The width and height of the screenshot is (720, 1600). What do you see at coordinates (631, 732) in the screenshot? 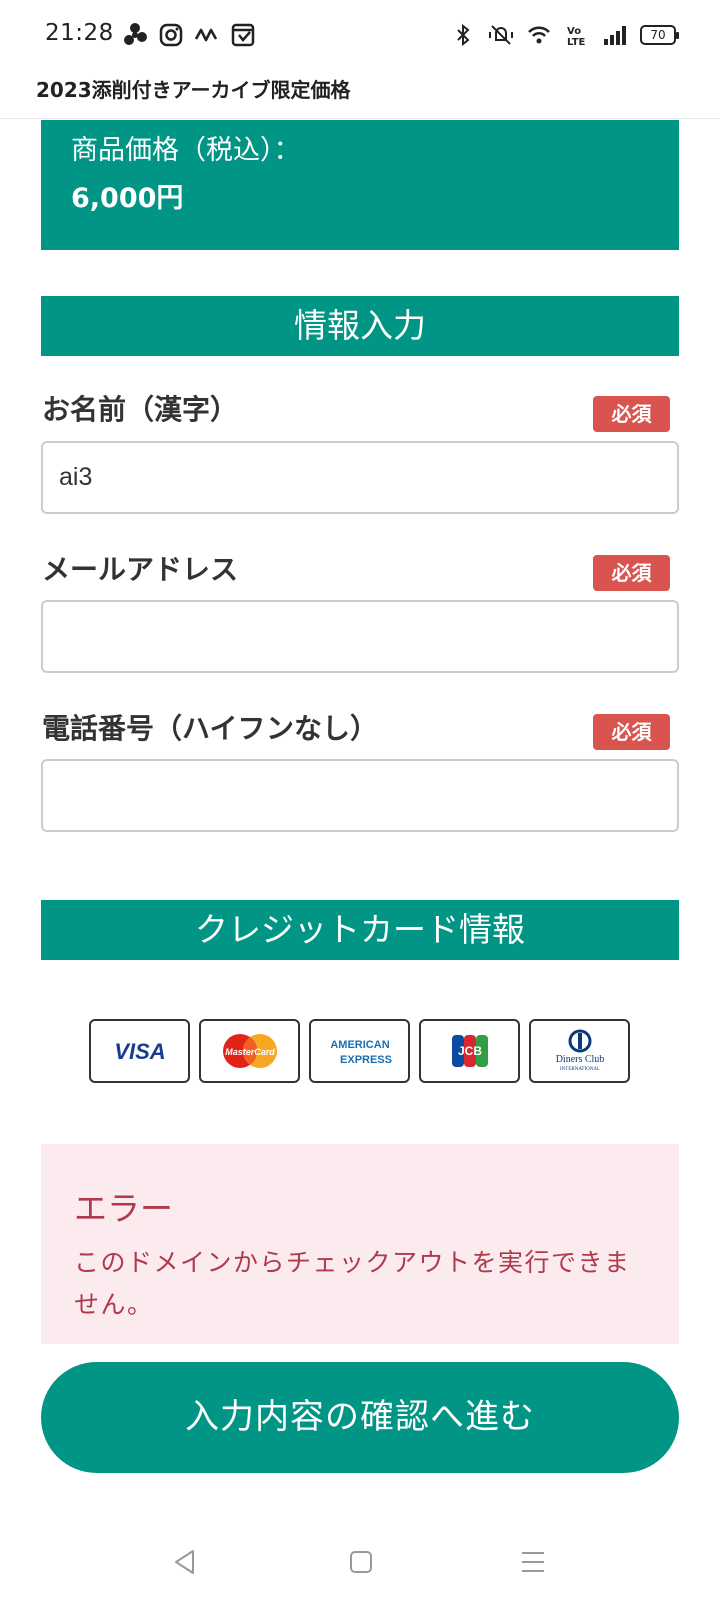
I see `phone-required-badge: 必須` at bounding box center [631, 732].